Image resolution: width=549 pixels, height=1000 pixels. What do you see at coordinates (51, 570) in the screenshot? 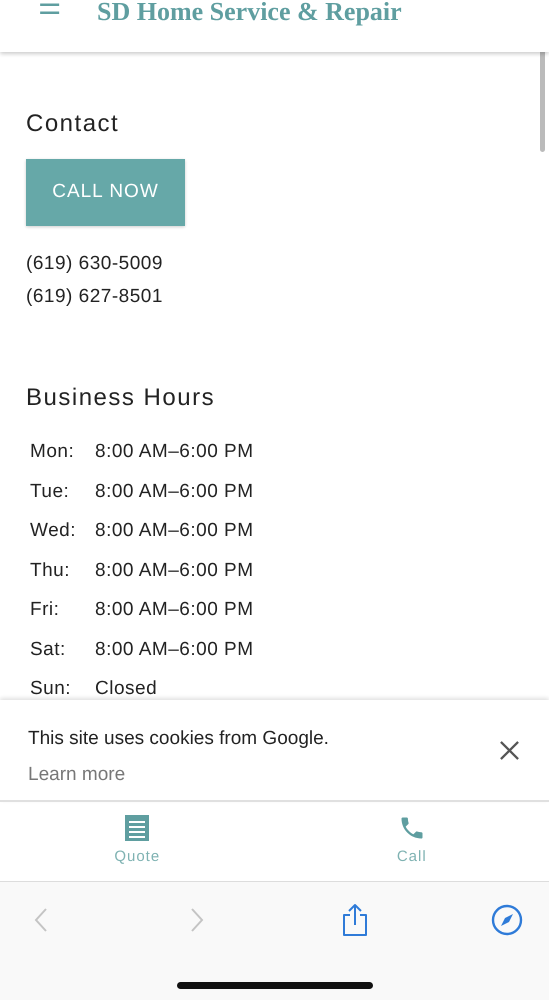
I see `day-label: Thu:` at bounding box center [51, 570].